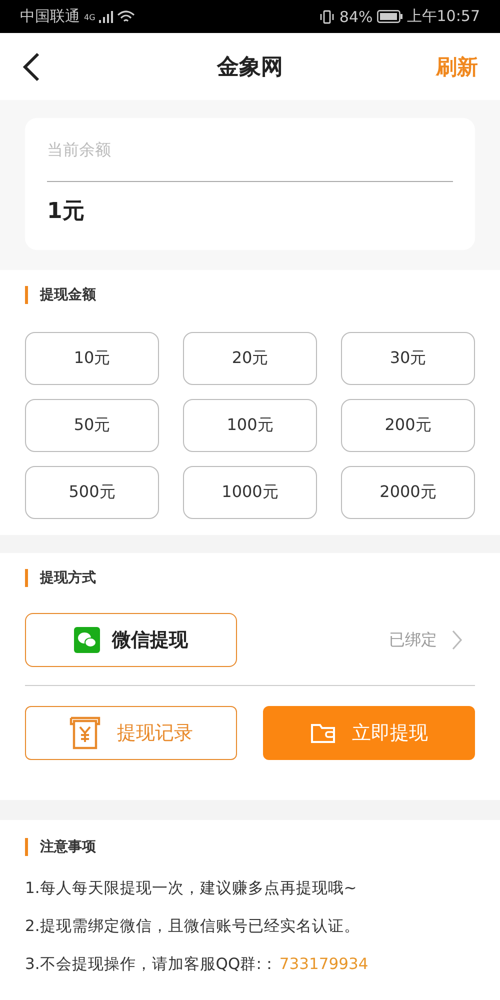 This screenshot has width=500, height=1000. I want to click on amount-option: 200元, so click(408, 425).